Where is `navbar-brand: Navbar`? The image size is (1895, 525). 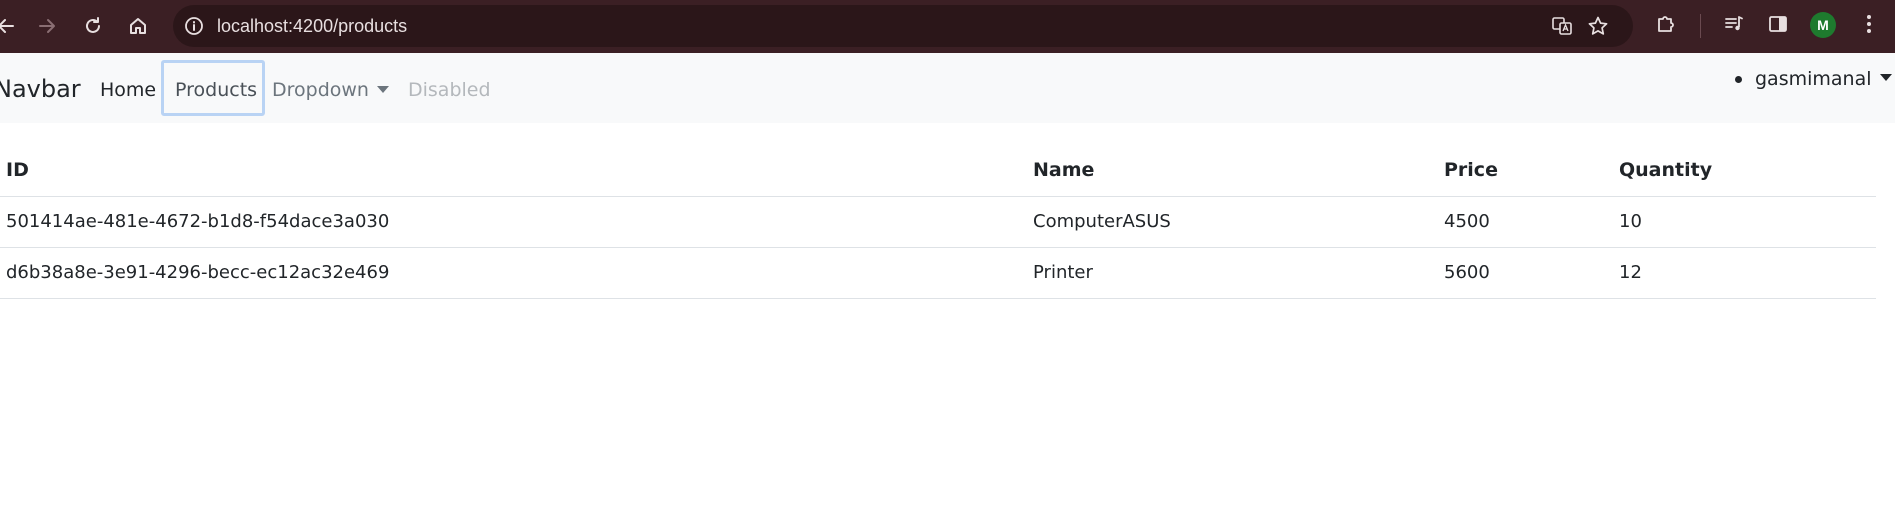 navbar-brand: Navbar is located at coordinates (40, 89).